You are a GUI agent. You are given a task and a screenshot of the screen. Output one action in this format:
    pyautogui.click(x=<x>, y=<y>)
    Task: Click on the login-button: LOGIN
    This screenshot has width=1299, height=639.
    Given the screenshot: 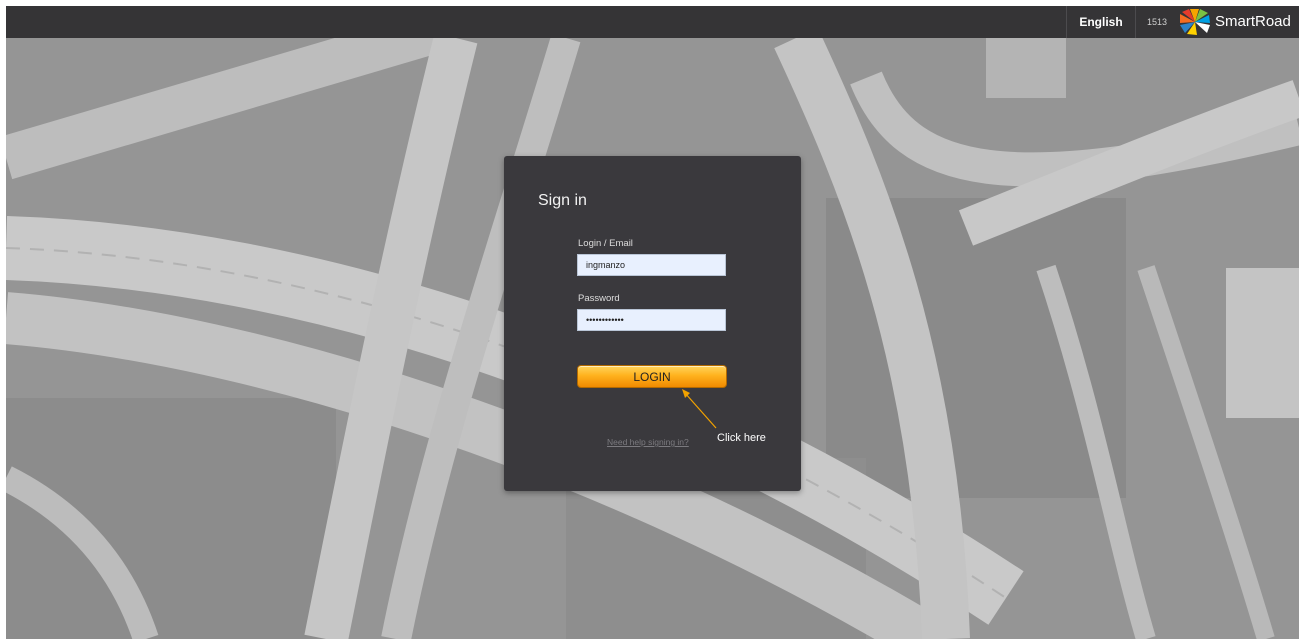 What is the action you would take?
    pyautogui.click(x=652, y=376)
    